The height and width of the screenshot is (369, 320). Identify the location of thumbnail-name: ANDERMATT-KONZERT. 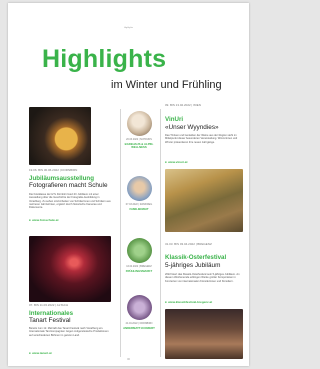
(139, 328).